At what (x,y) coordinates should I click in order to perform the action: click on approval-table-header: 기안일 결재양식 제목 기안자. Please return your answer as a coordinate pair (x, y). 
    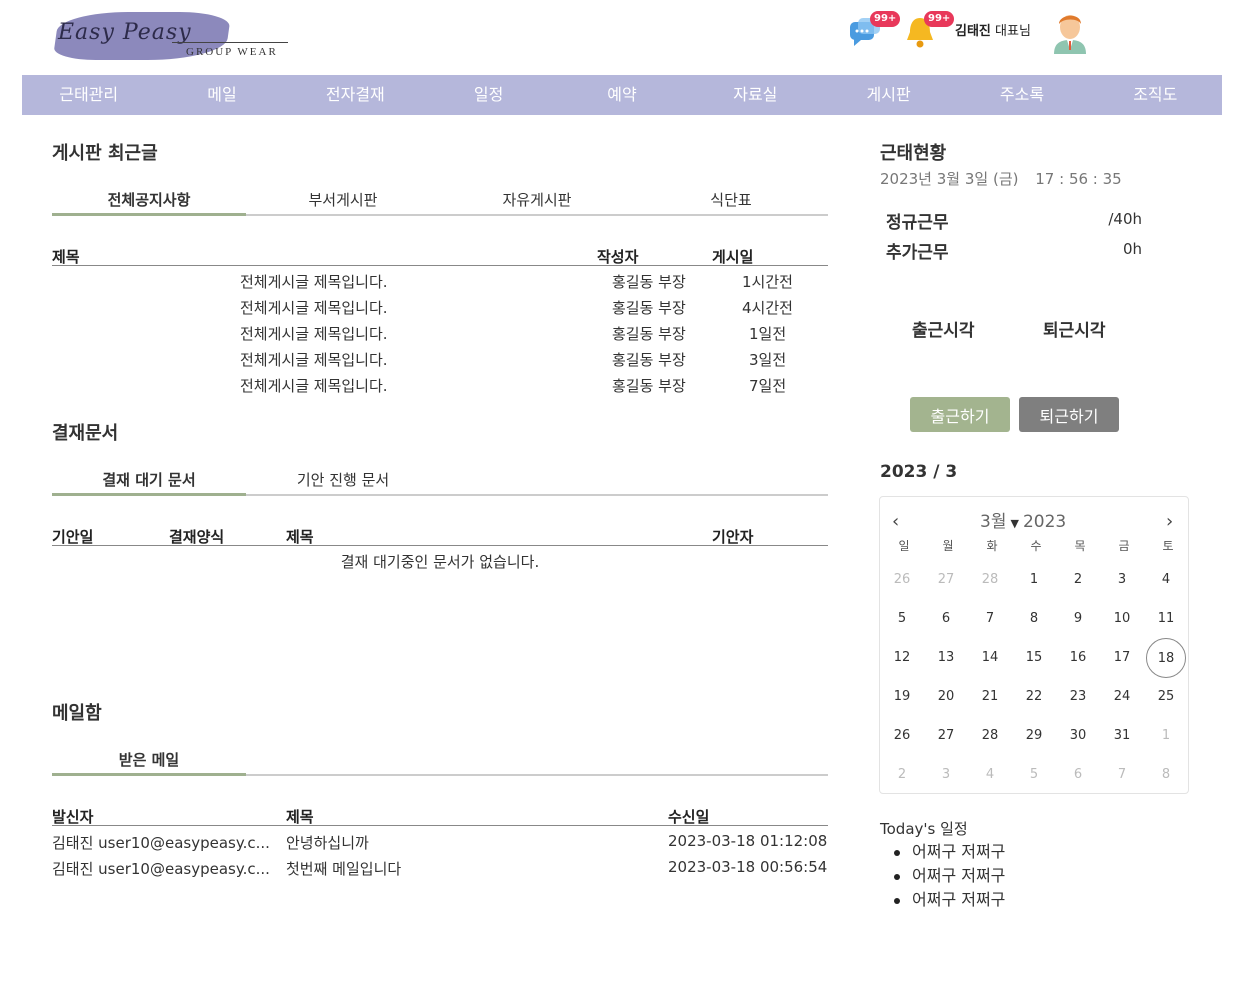
    Looking at the image, I should click on (440, 535).